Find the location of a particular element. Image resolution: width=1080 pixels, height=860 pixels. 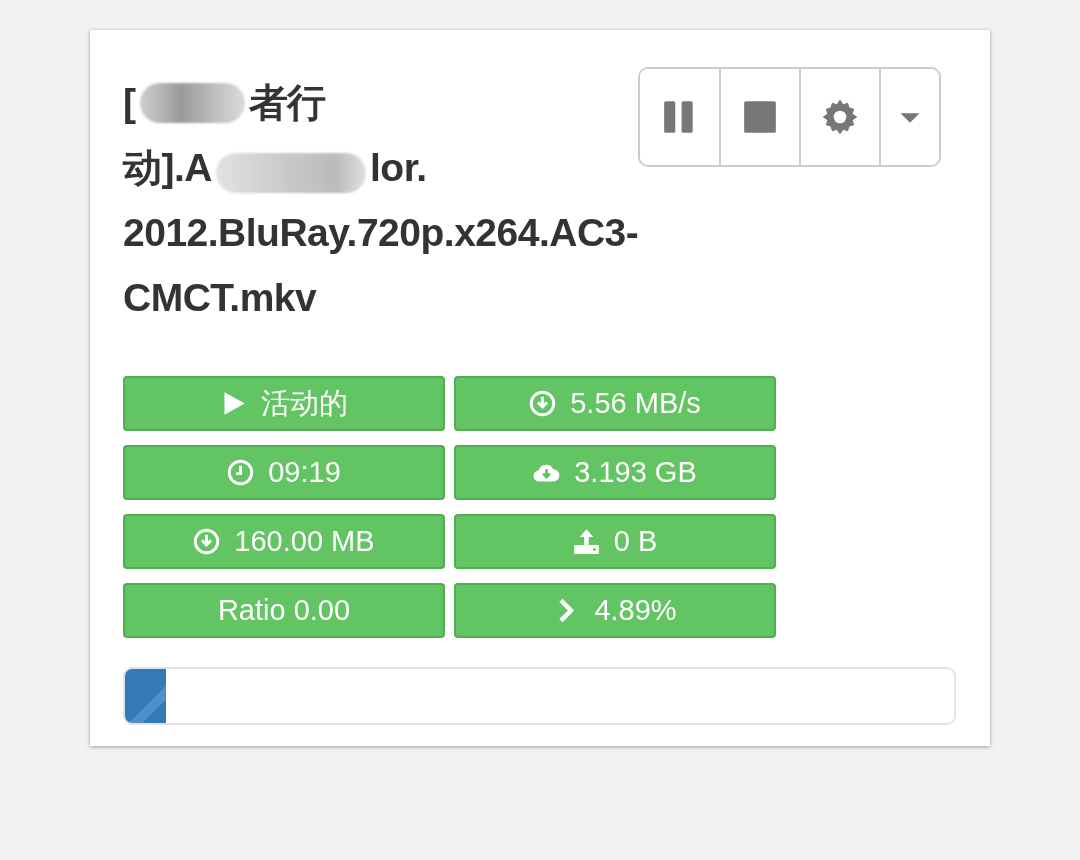

clock-icon is located at coordinates (241, 472).